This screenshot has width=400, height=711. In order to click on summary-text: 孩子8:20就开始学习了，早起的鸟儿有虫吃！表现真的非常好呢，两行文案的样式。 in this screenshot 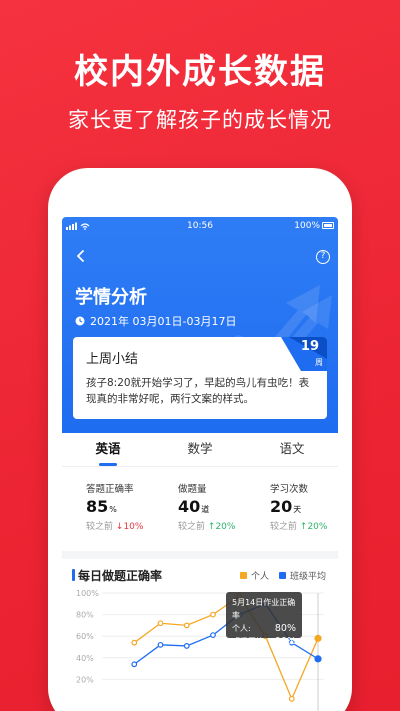, I will do `click(198, 391)`.